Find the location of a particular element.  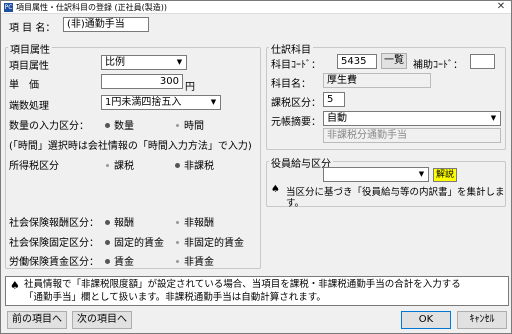

rounding-select: 1円未満四捨五入 ▼ is located at coordinates (161, 102).